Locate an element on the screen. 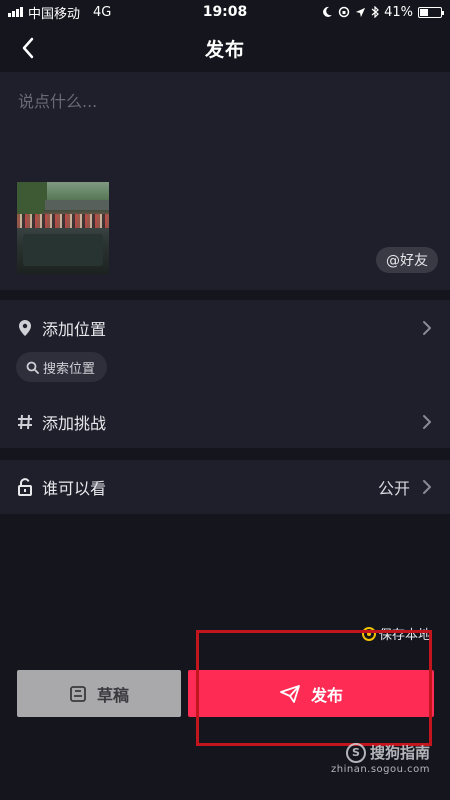 The image size is (450, 800). add-location-row: 添加位置 is located at coordinates (225, 328).